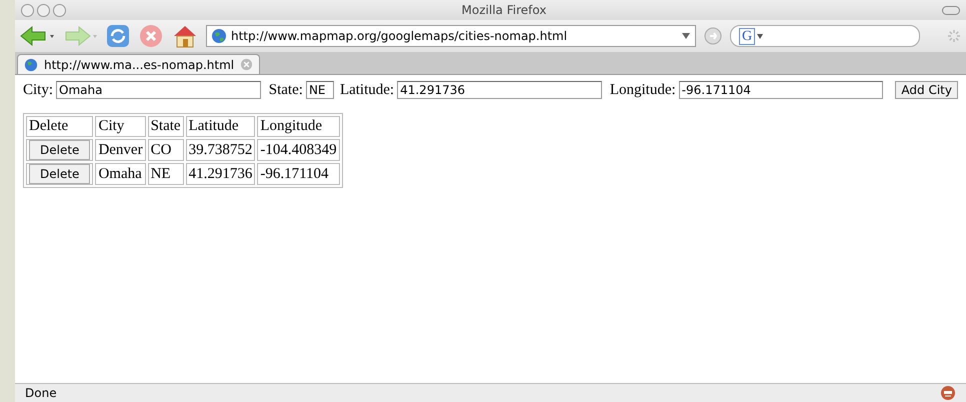 This screenshot has height=402, width=966. I want to click on browser-tab: http://www.ma...es-nomap.html, so click(138, 64).